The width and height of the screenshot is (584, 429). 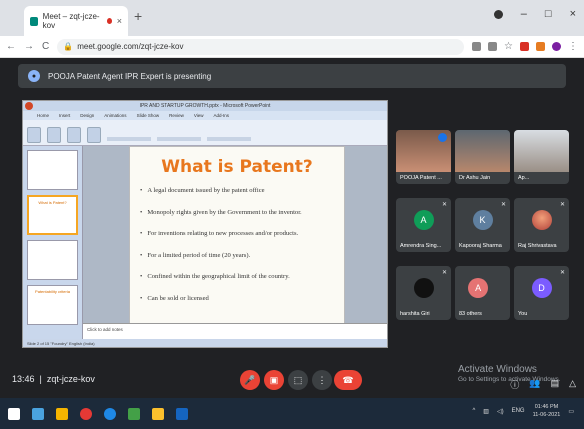 I want to click on presenter-icon: ●, so click(x=34, y=76).